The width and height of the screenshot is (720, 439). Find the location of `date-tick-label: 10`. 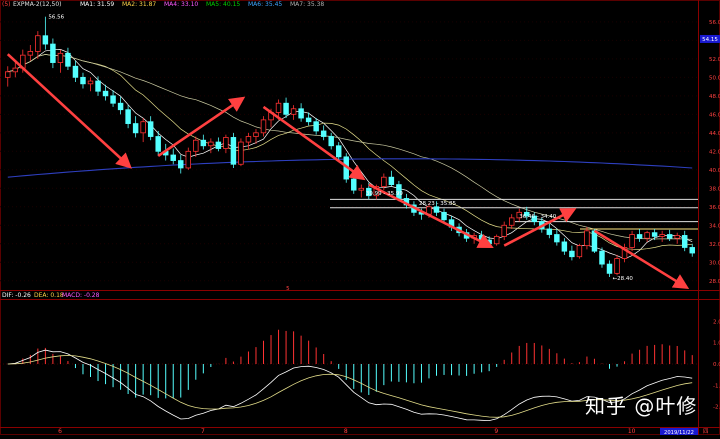

date-tick-label: 10 is located at coordinates (632, 431).